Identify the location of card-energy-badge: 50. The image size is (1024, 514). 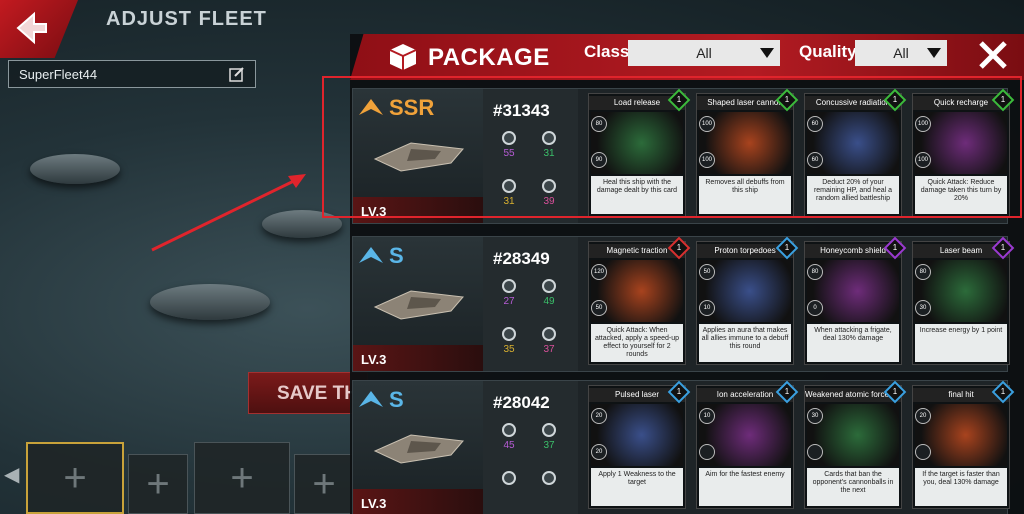
(707, 272).